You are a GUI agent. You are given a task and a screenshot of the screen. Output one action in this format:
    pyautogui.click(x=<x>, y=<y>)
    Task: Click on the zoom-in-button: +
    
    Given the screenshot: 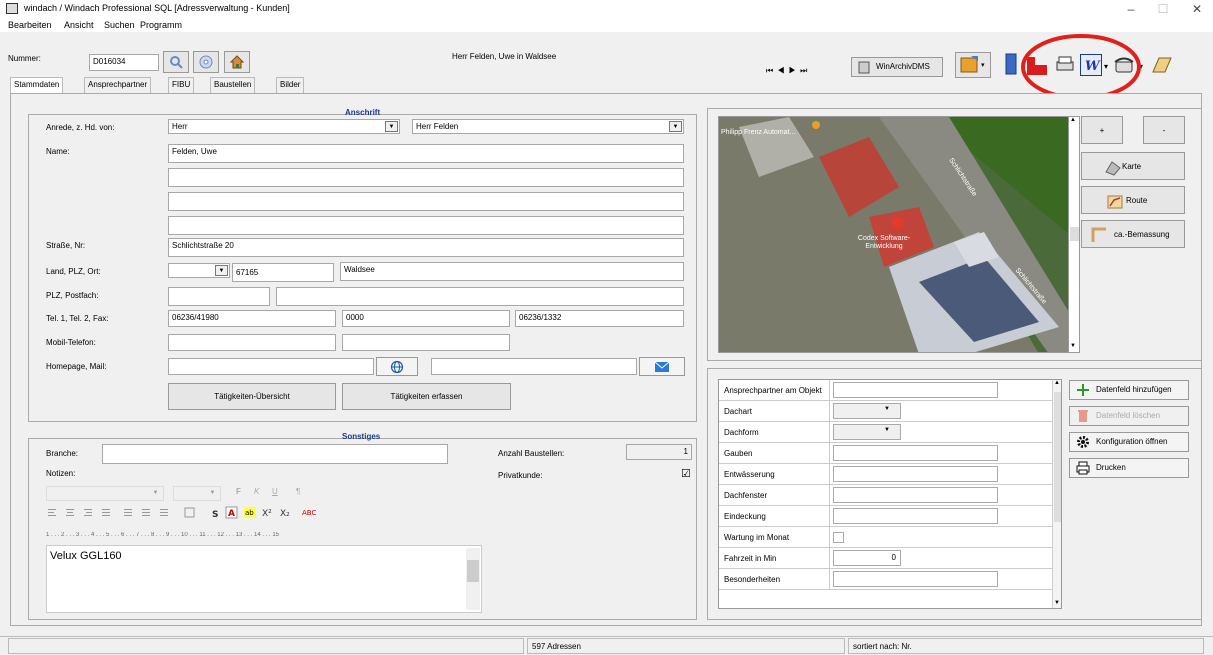 What is the action you would take?
    pyautogui.click(x=1102, y=130)
    